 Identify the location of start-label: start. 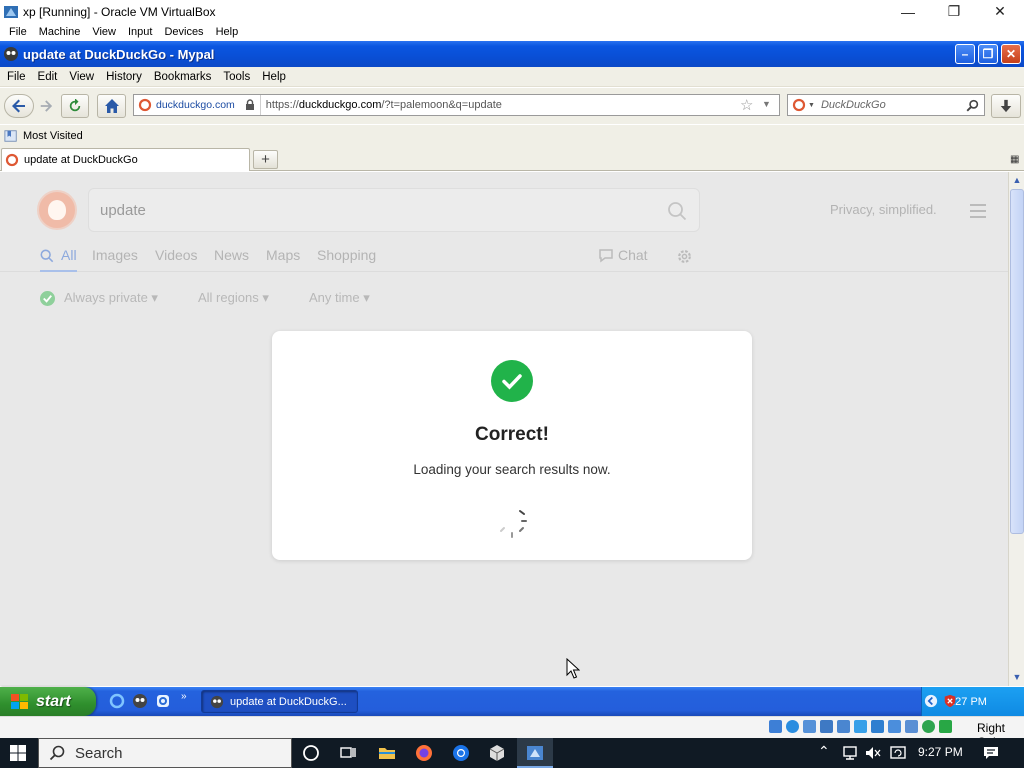
(53, 701).